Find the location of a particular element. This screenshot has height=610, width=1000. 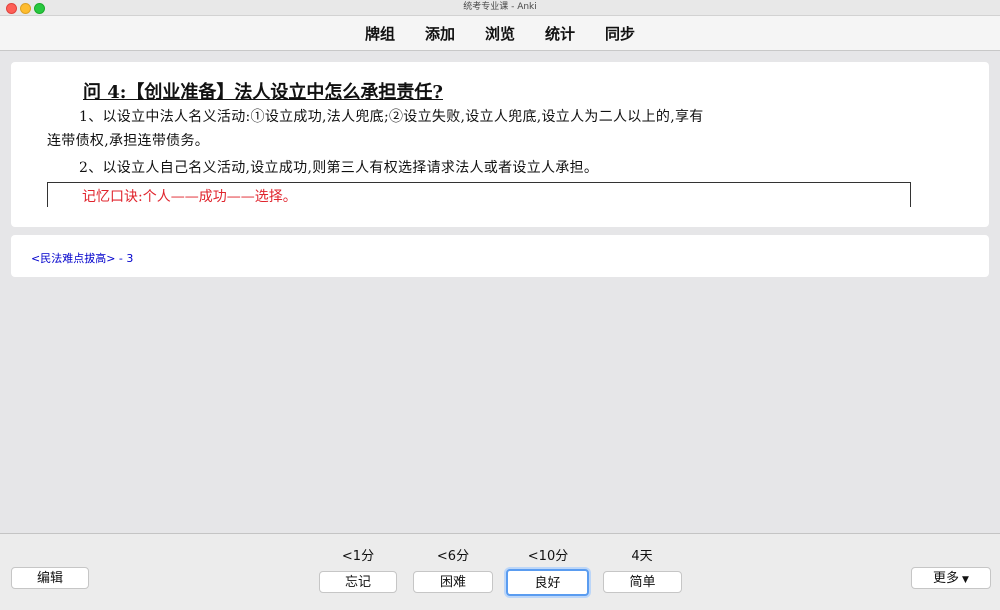

more-button: 更多 ▼ is located at coordinates (951, 578).